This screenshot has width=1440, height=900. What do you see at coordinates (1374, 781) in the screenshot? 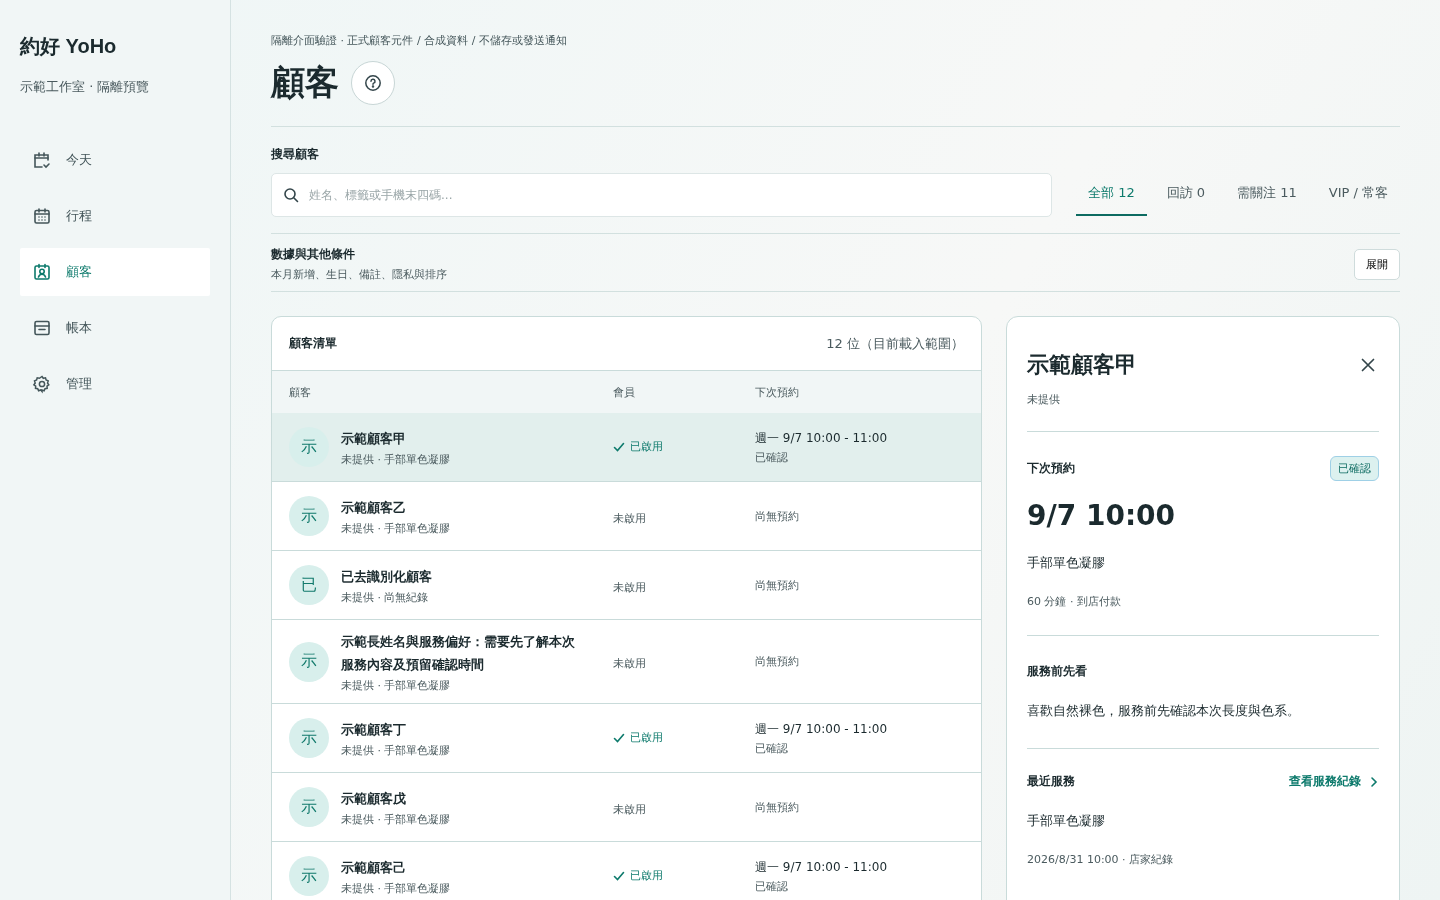
I see `chevron-right-icon` at bounding box center [1374, 781].